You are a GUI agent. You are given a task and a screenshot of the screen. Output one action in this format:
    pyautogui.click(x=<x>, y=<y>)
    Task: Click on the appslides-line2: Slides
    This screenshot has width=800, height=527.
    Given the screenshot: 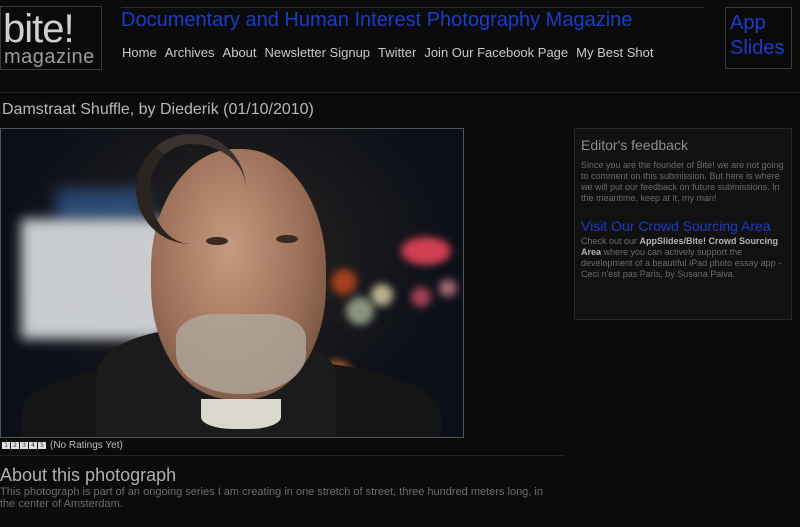 What is the action you would take?
    pyautogui.click(x=757, y=48)
    